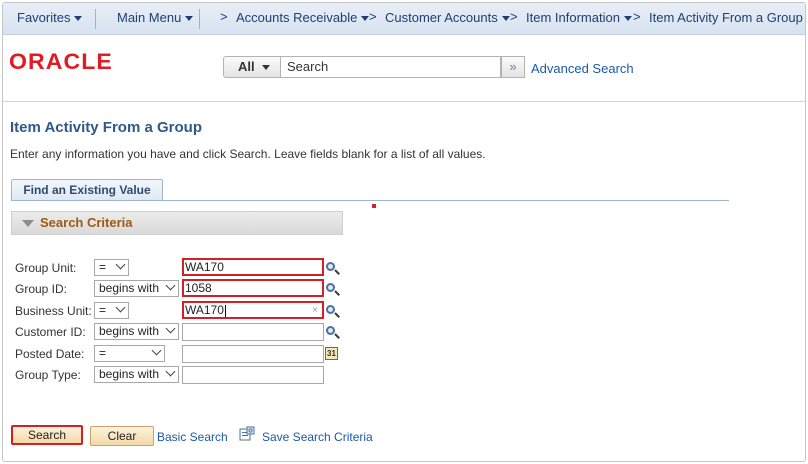 Image resolution: width=808 pixels, height=464 pixels. What do you see at coordinates (391, 67) in the screenshot?
I see `global-search-input: Search` at bounding box center [391, 67].